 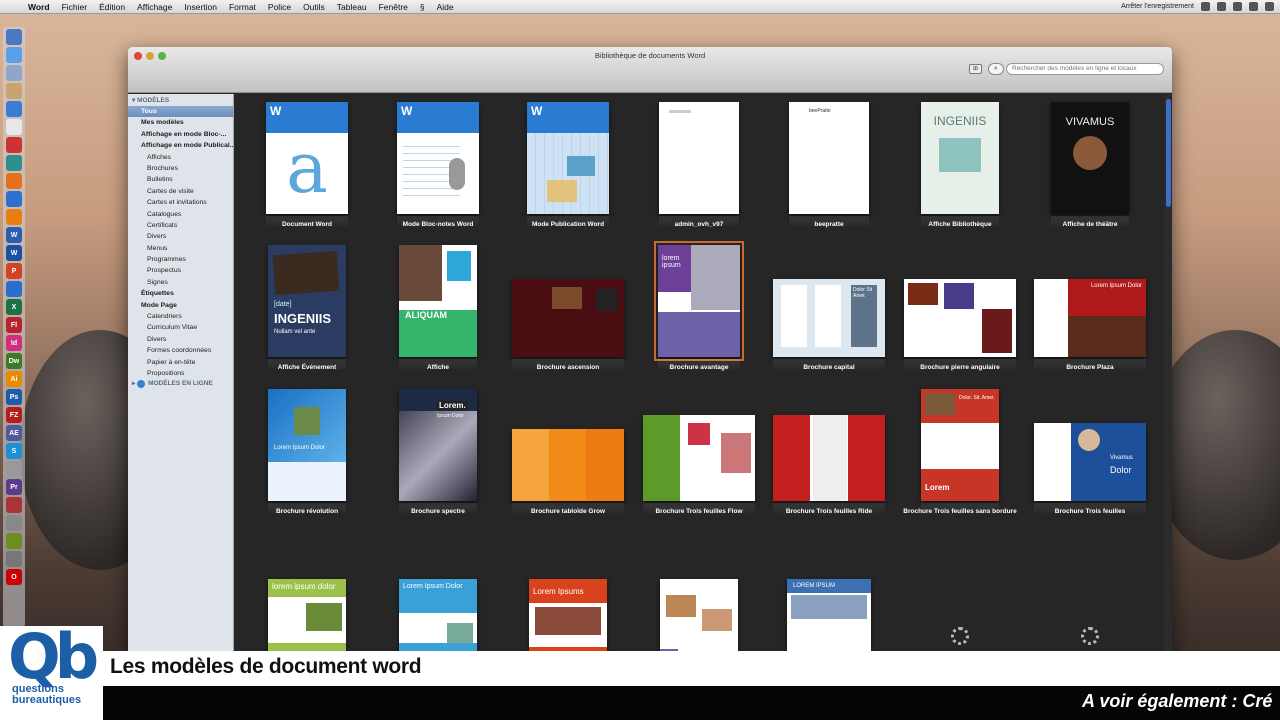 What do you see at coordinates (829, 618) in the screenshot?
I see `template-thumbnail: LOREM IPSUM` at bounding box center [829, 618].